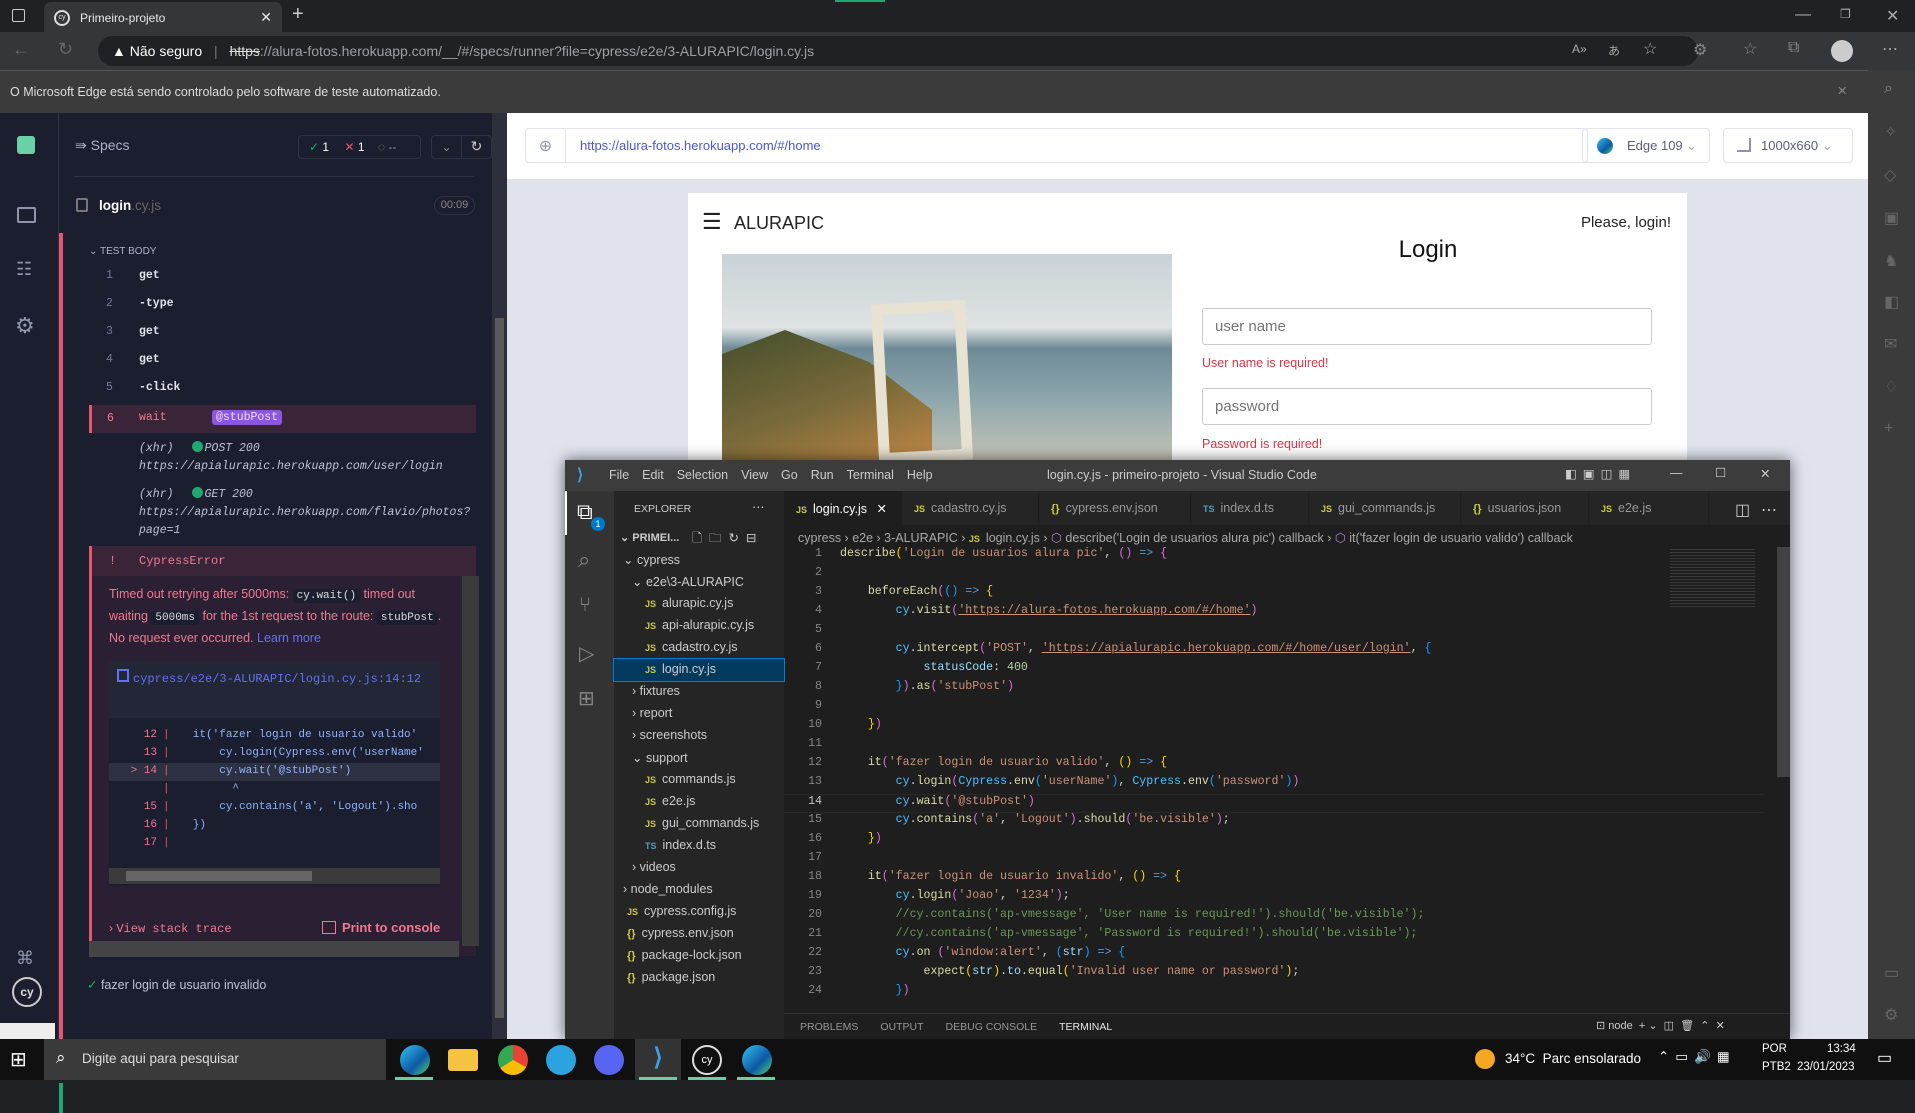 This screenshot has height=1113, width=1915. Describe the element at coordinates (282, 419) in the screenshot. I see `wait-command: 6 wait @stubPost` at that location.